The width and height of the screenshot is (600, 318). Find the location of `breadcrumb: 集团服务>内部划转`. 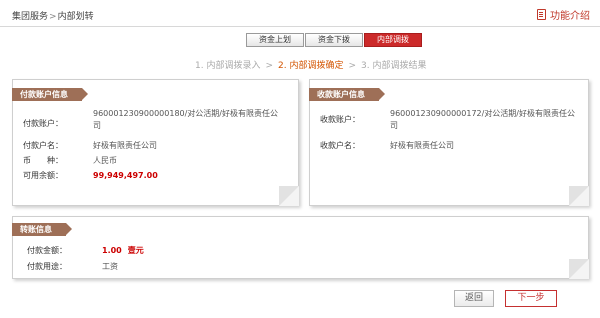

breadcrumb: 集团服务>内部划转 is located at coordinates (53, 15).